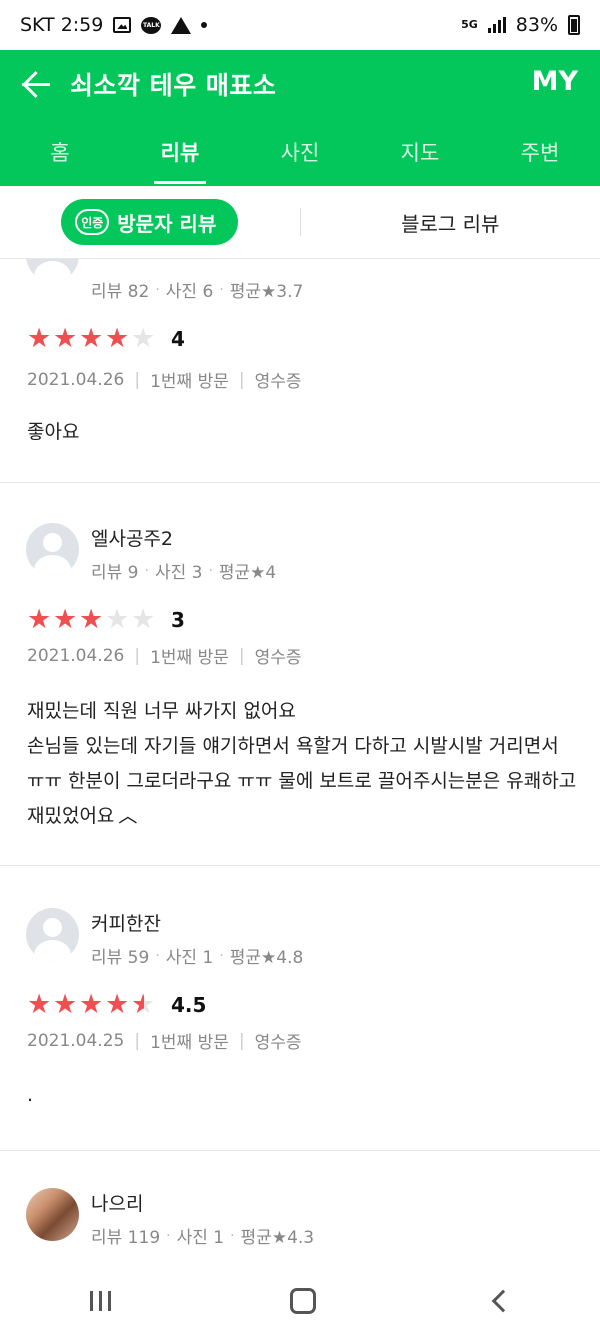 This screenshot has height=1333, width=600. I want to click on reviewer-stats: 리뷰 119 · 사진 1 · 평균★4.3, so click(203, 1236).